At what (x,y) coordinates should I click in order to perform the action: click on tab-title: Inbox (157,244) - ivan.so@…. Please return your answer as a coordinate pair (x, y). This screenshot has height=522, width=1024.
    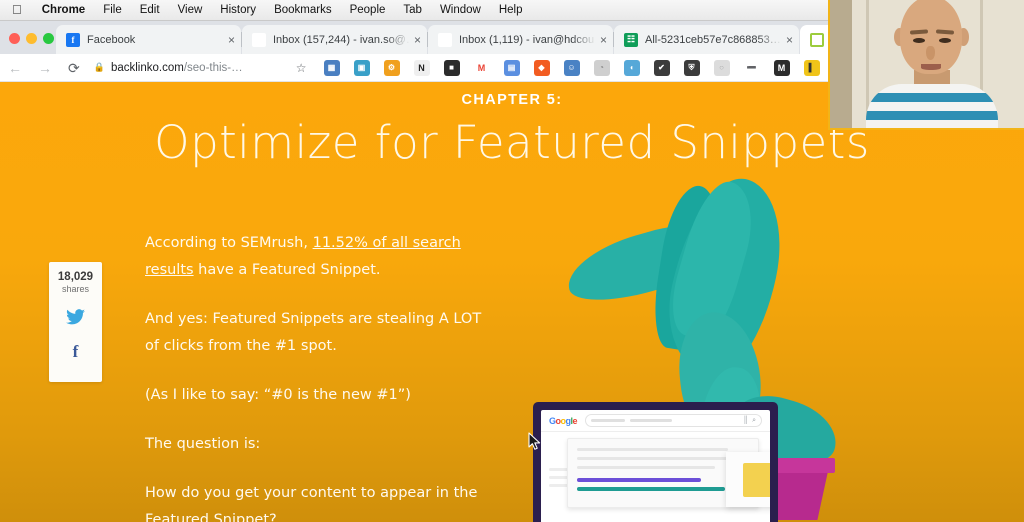
    Looking at the image, I should click on (341, 39).